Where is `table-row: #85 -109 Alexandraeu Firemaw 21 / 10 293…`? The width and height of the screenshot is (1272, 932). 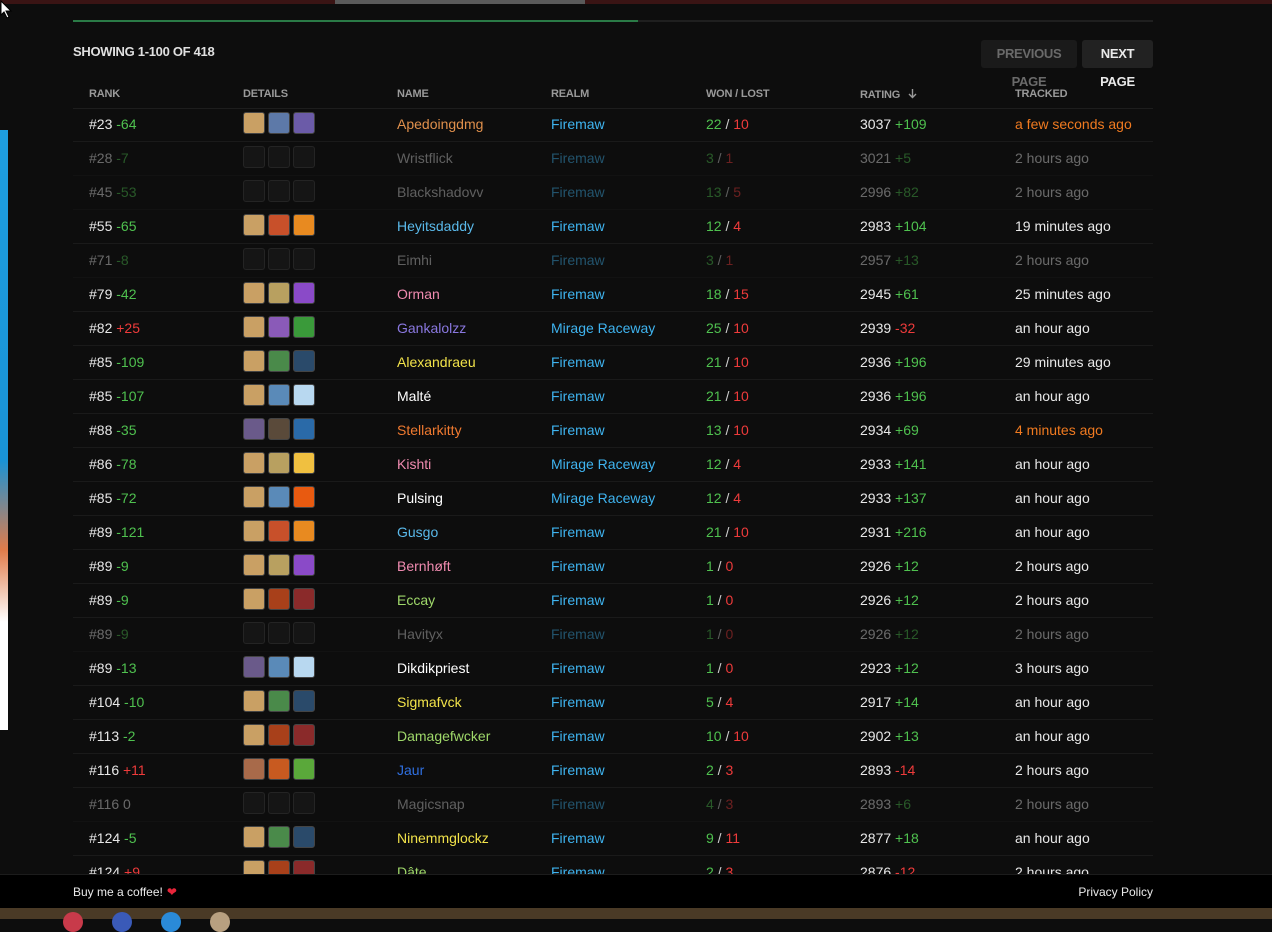
table-row: #85 -109 Alexandraeu Firemaw 21 / 10 293… is located at coordinates (613, 363).